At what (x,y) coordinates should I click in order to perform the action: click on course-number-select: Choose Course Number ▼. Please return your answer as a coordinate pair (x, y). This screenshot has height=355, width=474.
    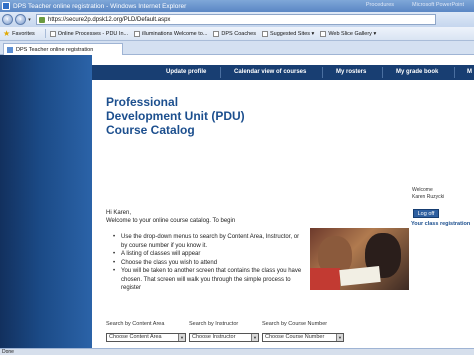
    Looking at the image, I should click on (303, 337).